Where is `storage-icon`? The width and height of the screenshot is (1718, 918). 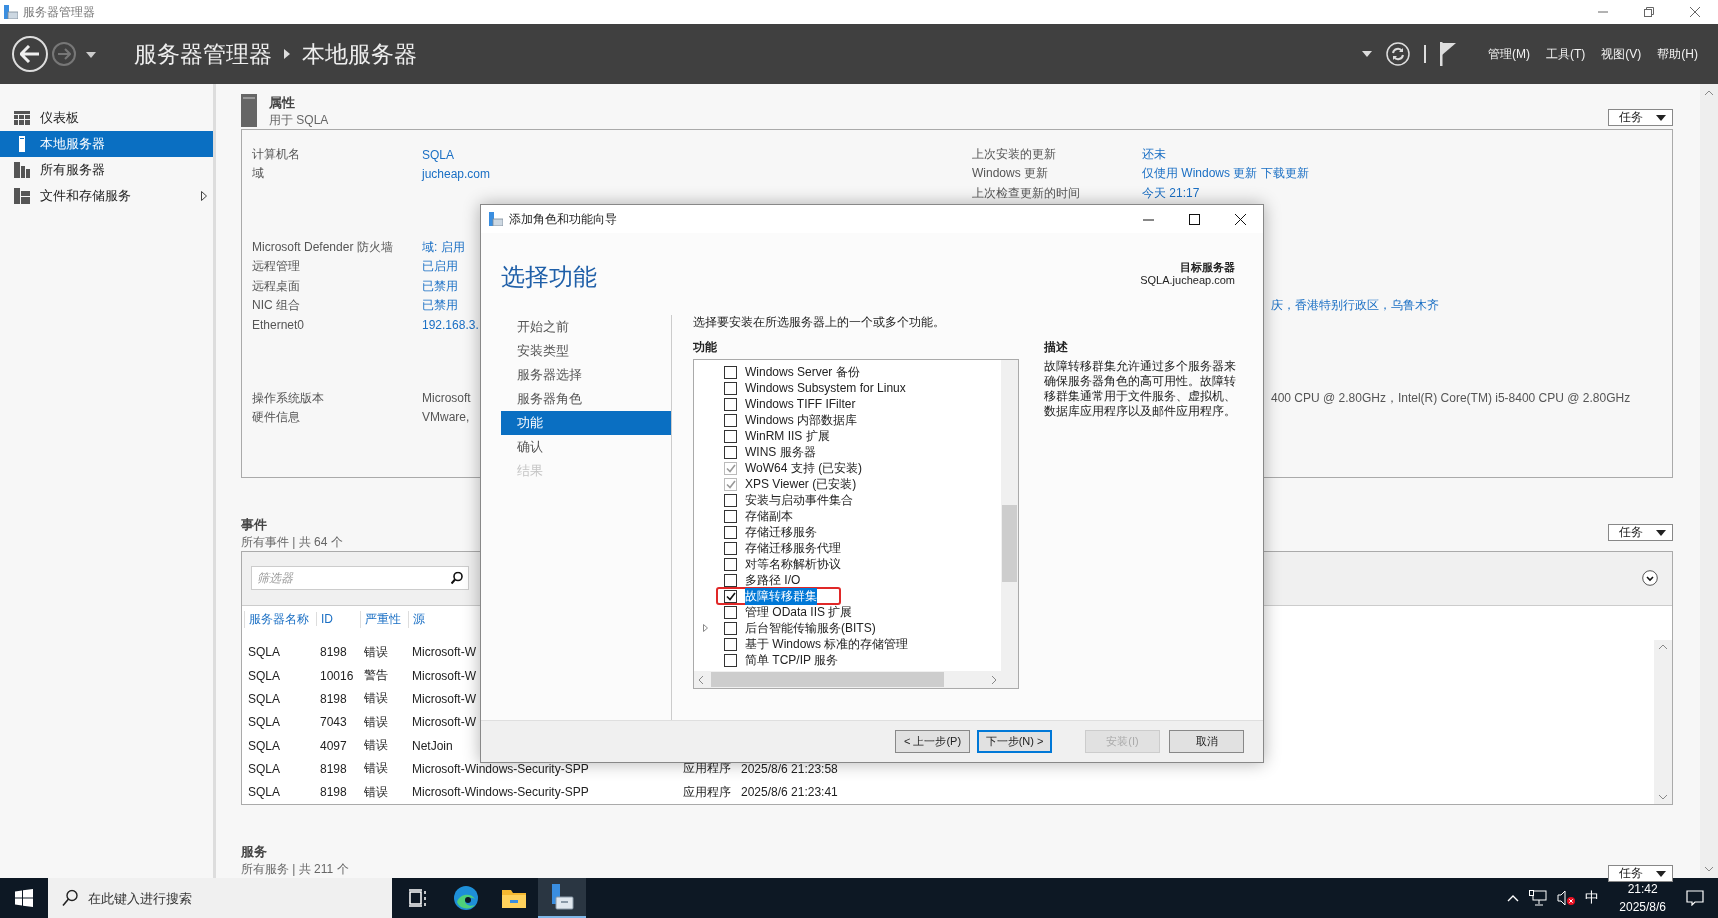
storage-icon is located at coordinates (22, 196).